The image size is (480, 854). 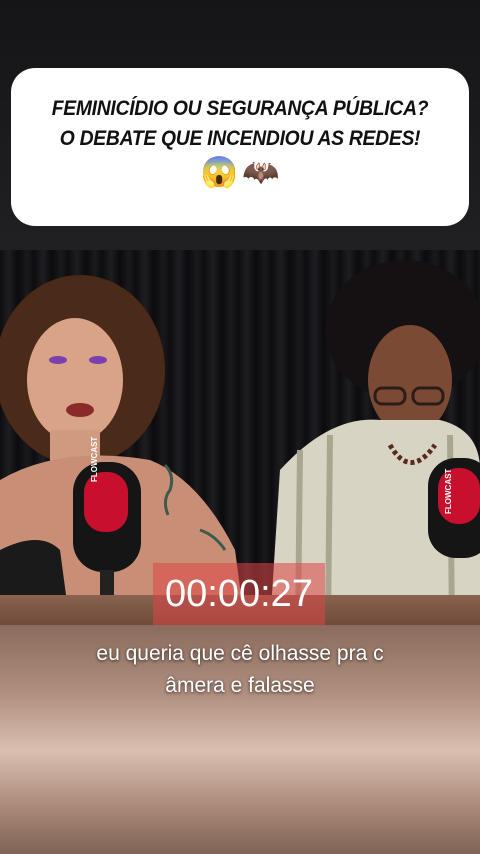 I want to click on subtitle-line-2: âmera e falasse, so click(x=240, y=685).